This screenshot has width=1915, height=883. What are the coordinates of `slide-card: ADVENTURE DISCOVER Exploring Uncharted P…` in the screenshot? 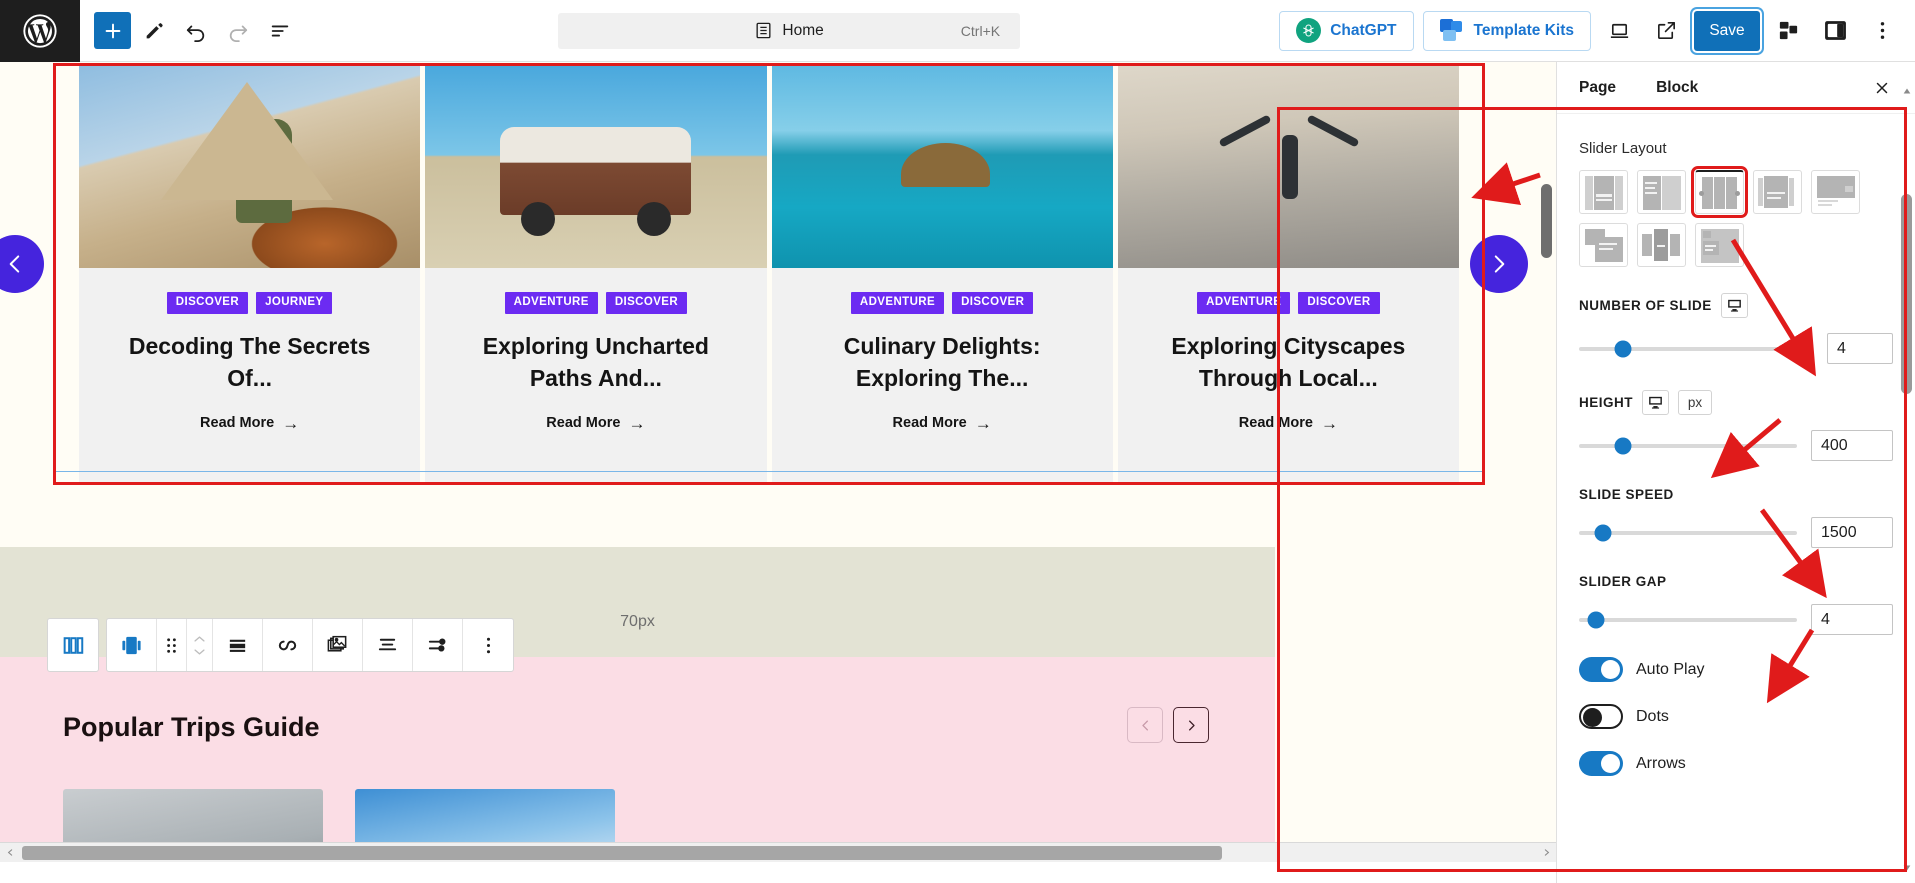 It's located at (596, 275).